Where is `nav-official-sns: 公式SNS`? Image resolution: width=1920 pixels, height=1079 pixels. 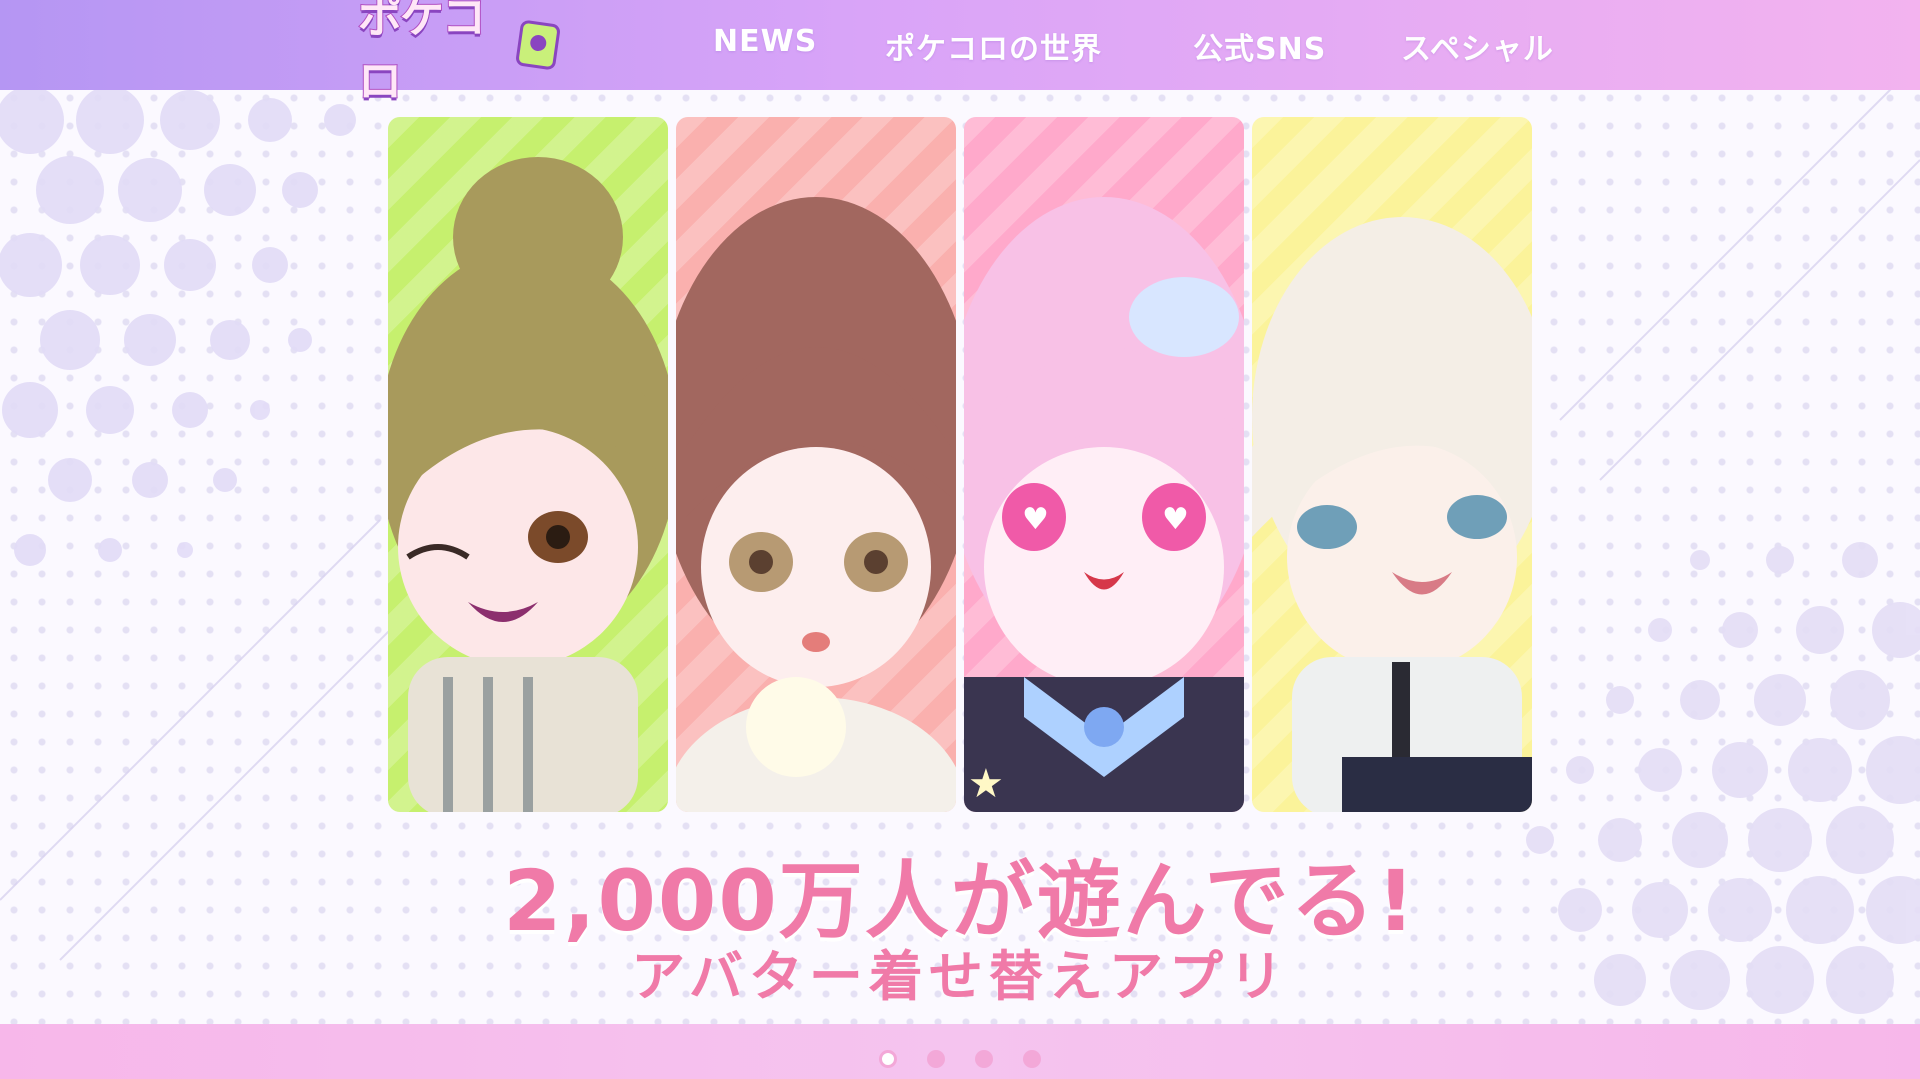 nav-official-sns: 公式SNS is located at coordinates (1259, 46).